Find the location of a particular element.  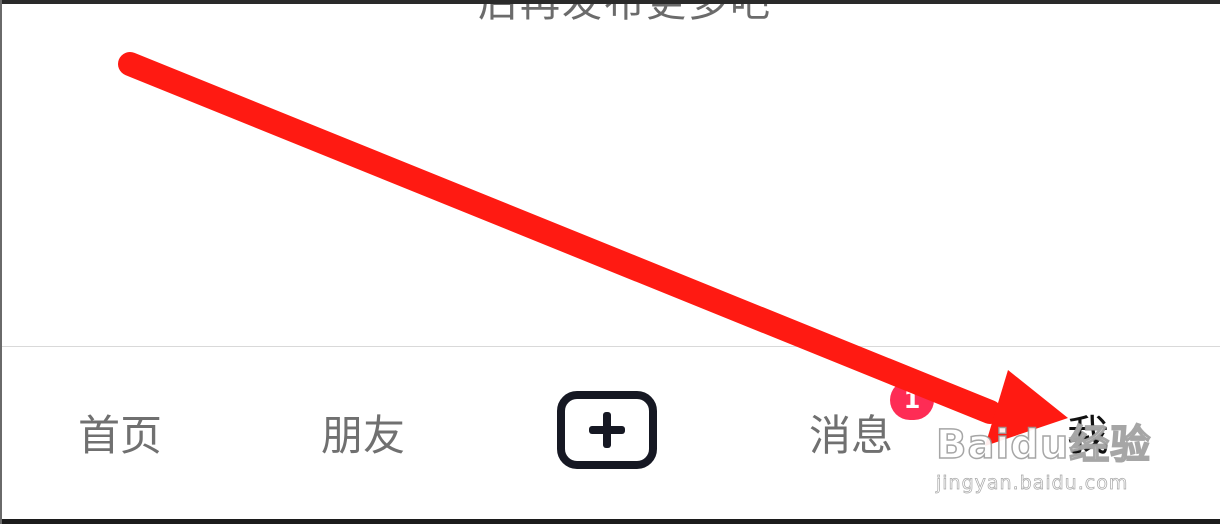

tab-friends: 朋友 is located at coordinates (363, 436).